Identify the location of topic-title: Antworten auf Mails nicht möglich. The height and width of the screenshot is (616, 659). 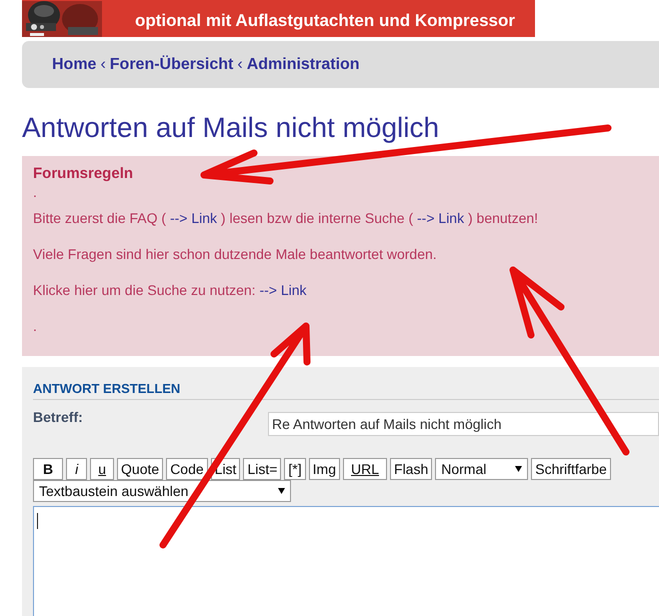
(231, 128).